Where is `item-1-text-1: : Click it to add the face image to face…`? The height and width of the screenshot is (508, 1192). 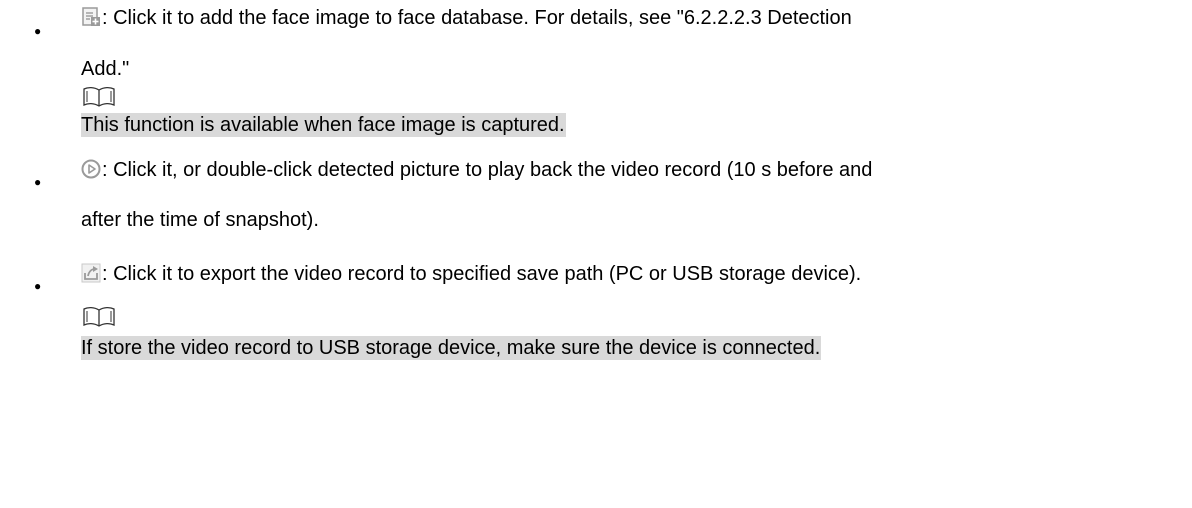 item-1-text-1: : Click it to add the face image to face… is located at coordinates (477, 18).